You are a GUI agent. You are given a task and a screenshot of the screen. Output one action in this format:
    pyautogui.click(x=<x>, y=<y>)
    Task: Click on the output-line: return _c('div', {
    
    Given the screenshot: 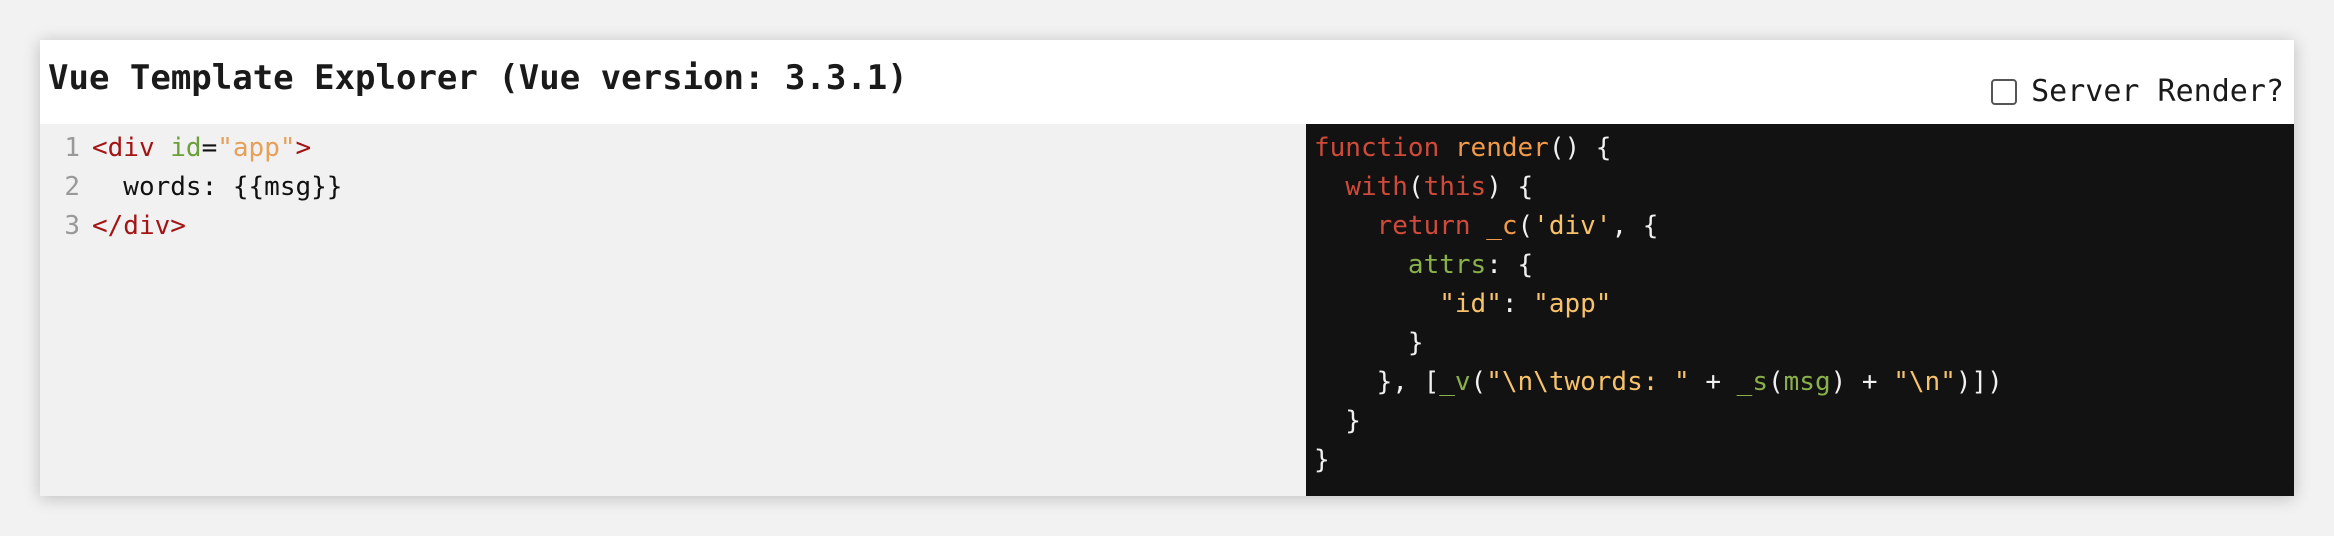 What is the action you would take?
    pyautogui.click(x=1804, y=226)
    